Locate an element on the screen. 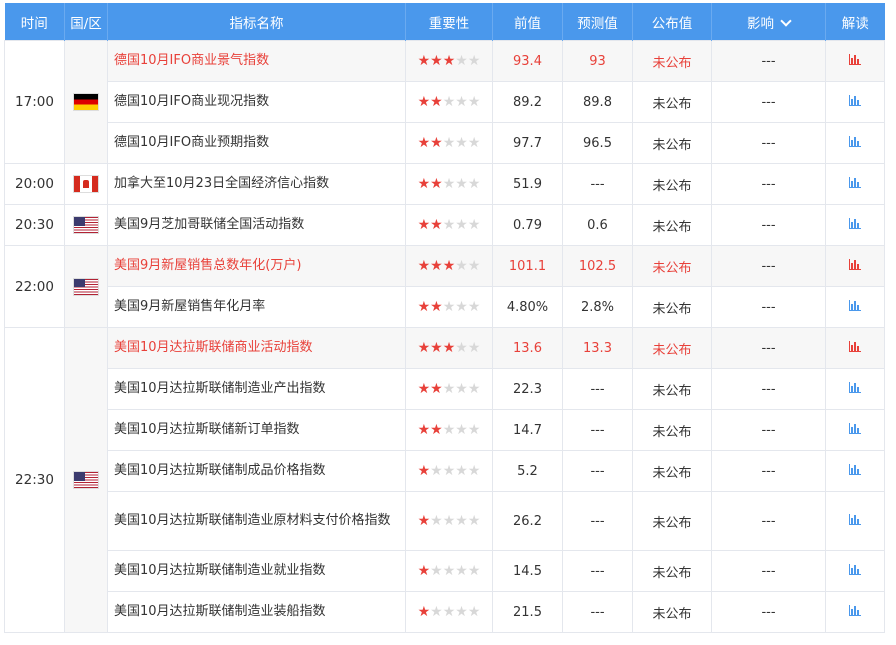 Image resolution: width=896 pixels, height=645 pixels. table-row: 美国10月达拉斯联储制成品价格指数 ★★★★★ 5.2 --- 未公布 --- is located at coordinates (445, 471).